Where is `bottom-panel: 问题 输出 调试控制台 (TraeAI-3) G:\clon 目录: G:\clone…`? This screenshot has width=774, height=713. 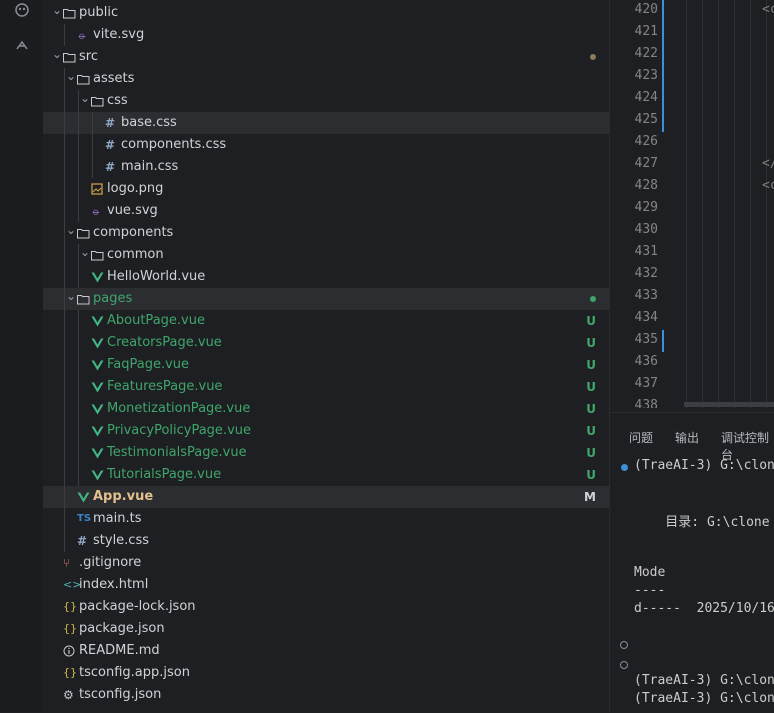 bottom-panel: 问题 输出 调试控制台 (TraeAI-3) G:\clon 目录: G:\clone… is located at coordinates (692, 562).